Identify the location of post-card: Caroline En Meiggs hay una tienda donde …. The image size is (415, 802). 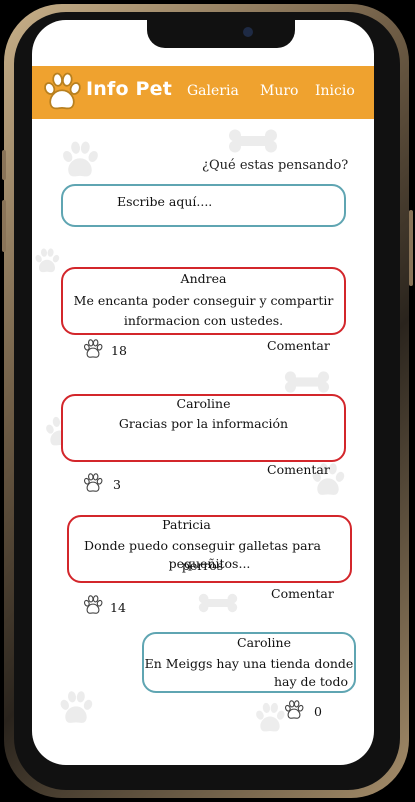
(249, 662).